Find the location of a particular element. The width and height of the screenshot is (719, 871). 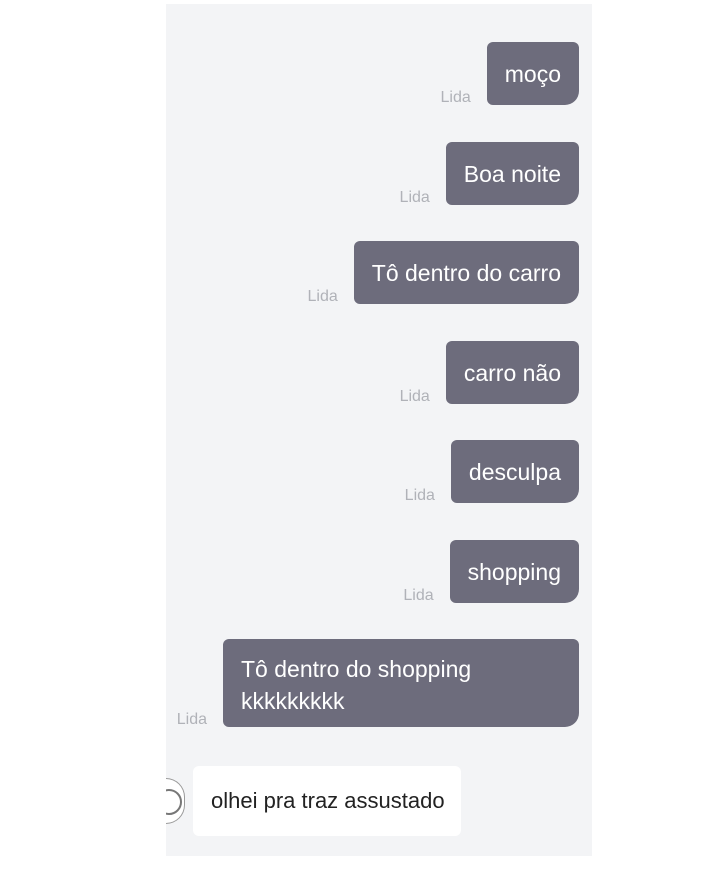

message-row: Lida carro não is located at coordinates (489, 373).